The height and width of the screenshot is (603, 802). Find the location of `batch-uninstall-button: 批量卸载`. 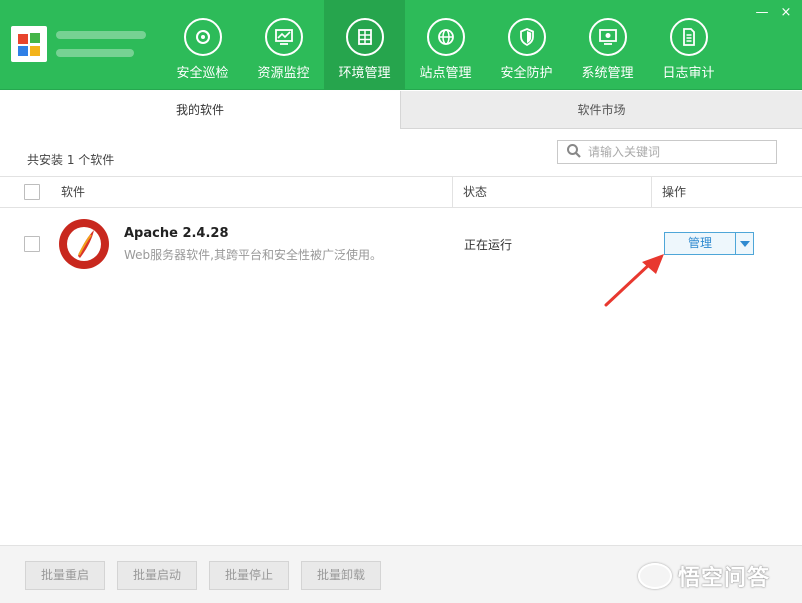

batch-uninstall-button: 批量卸载 is located at coordinates (341, 575).